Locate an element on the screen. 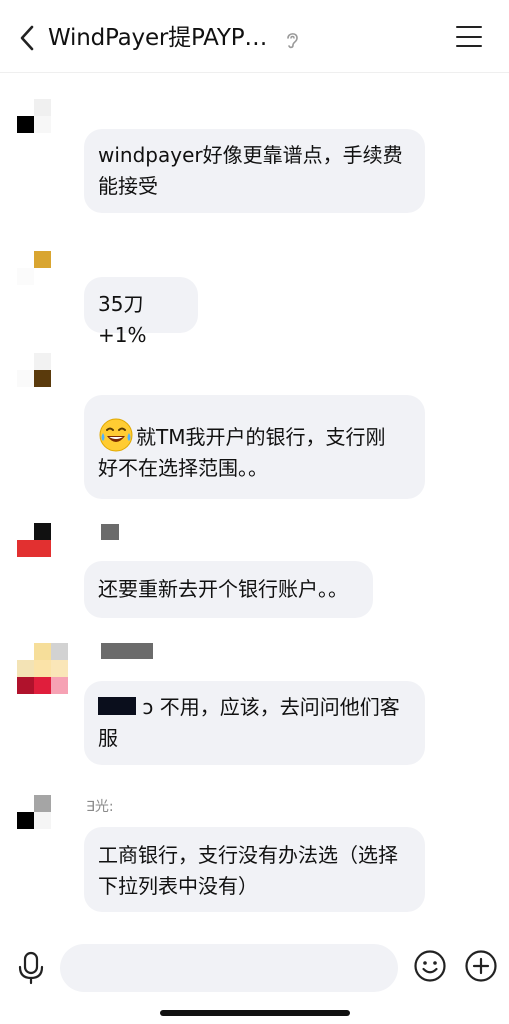 The width and height of the screenshot is (509, 1024). message-line: 就TM我开户的银行，支行刚 is located at coordinates (254, 435).